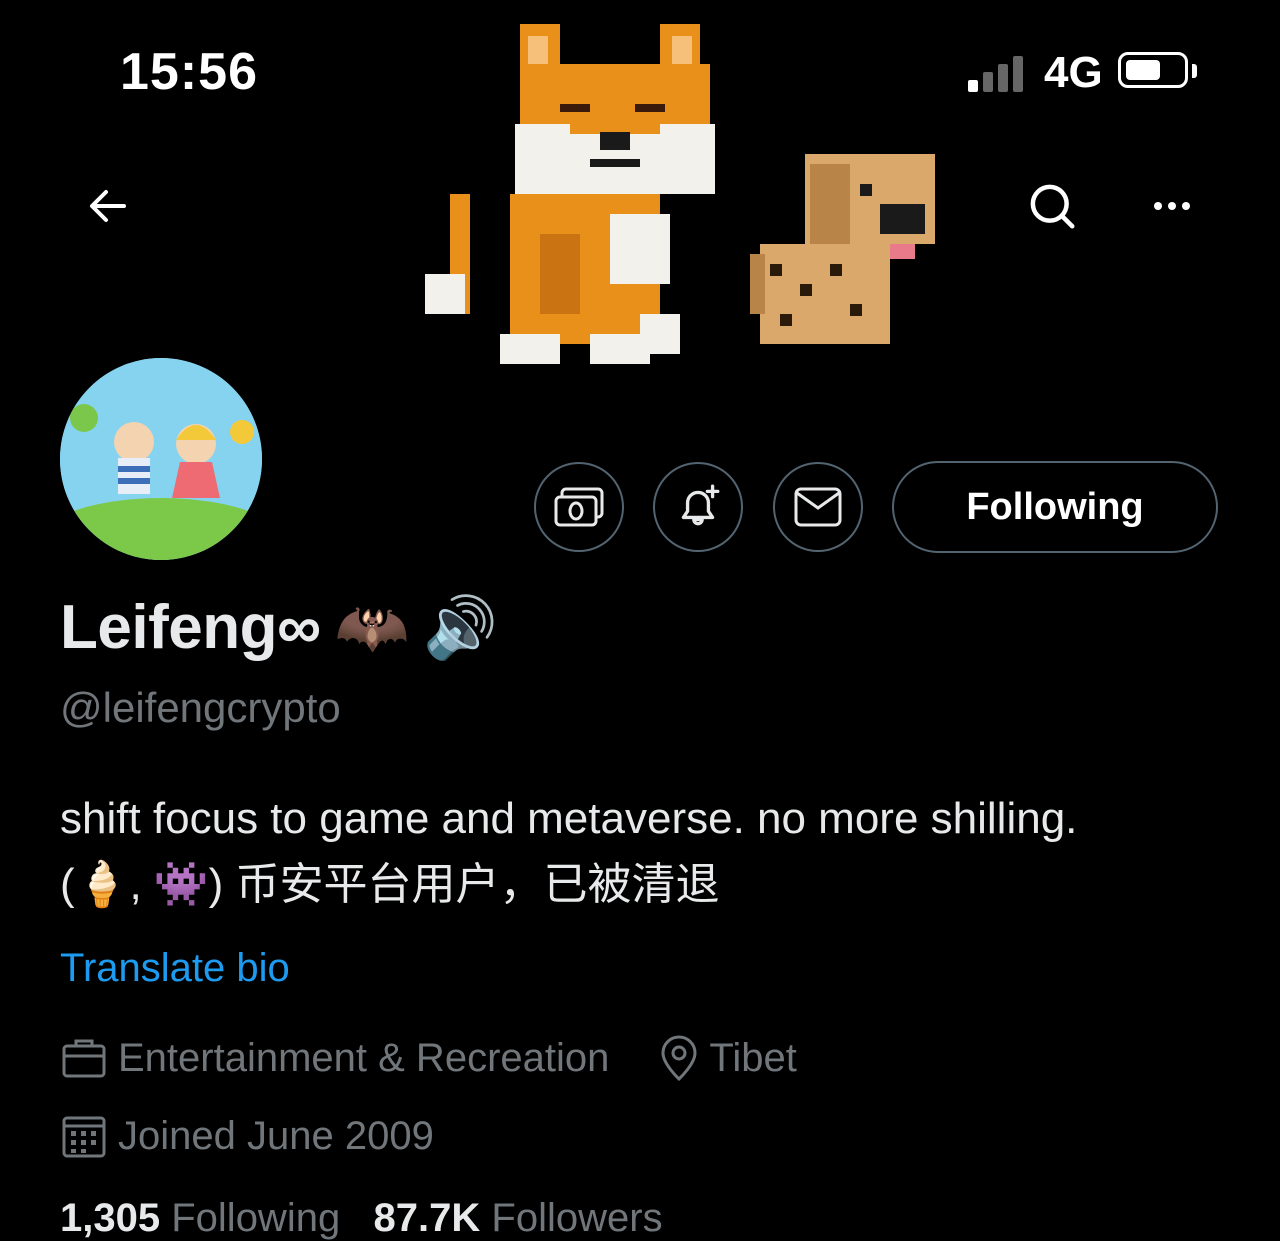 Image resolution: width=1280 pixels, height=1241 pixels. What do you see at coordinates (753, 1057) in the screenshot?
I see `profile-location: Tibet` at bounding box center [753, 1057].